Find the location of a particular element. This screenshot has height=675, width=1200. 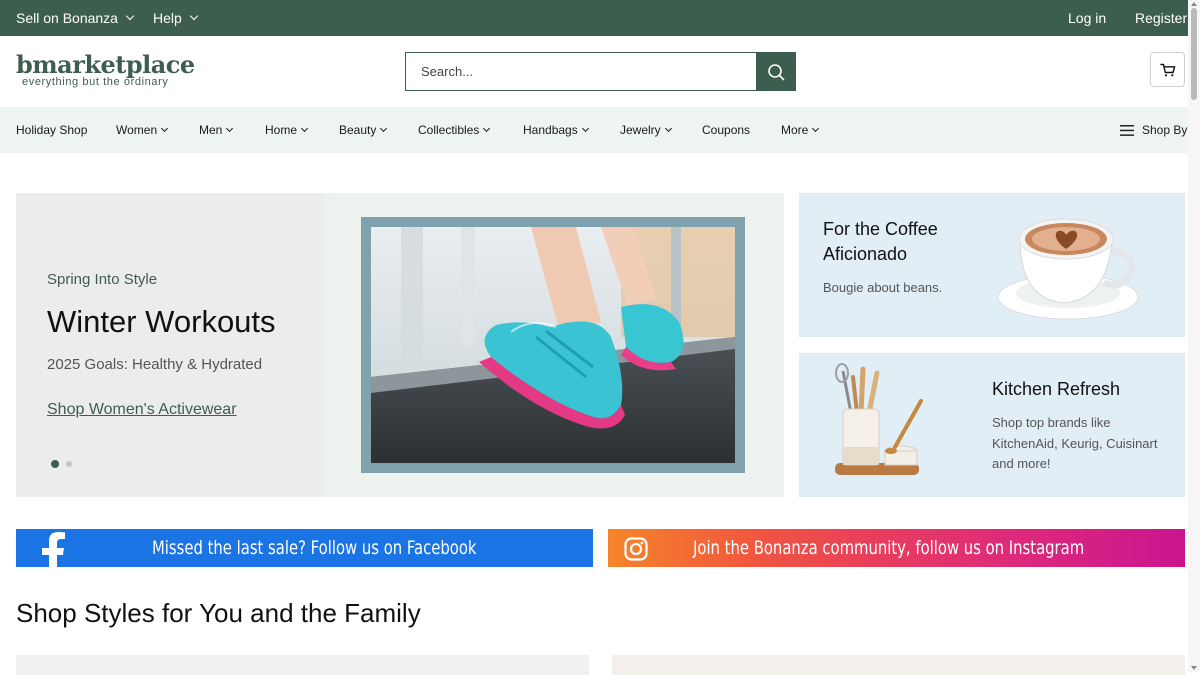

nav-item-label: Home is located at coordinates (281, 130).